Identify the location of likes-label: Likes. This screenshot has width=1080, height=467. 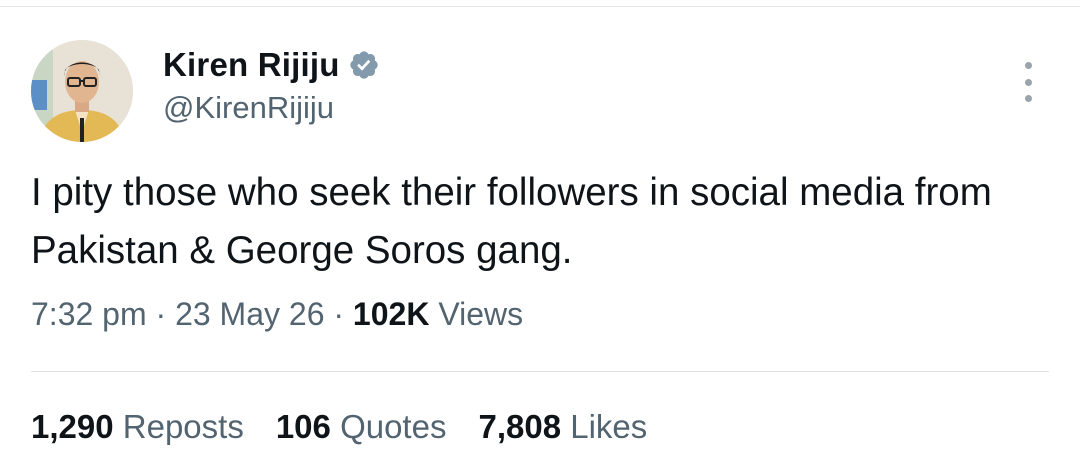
(609, 426).